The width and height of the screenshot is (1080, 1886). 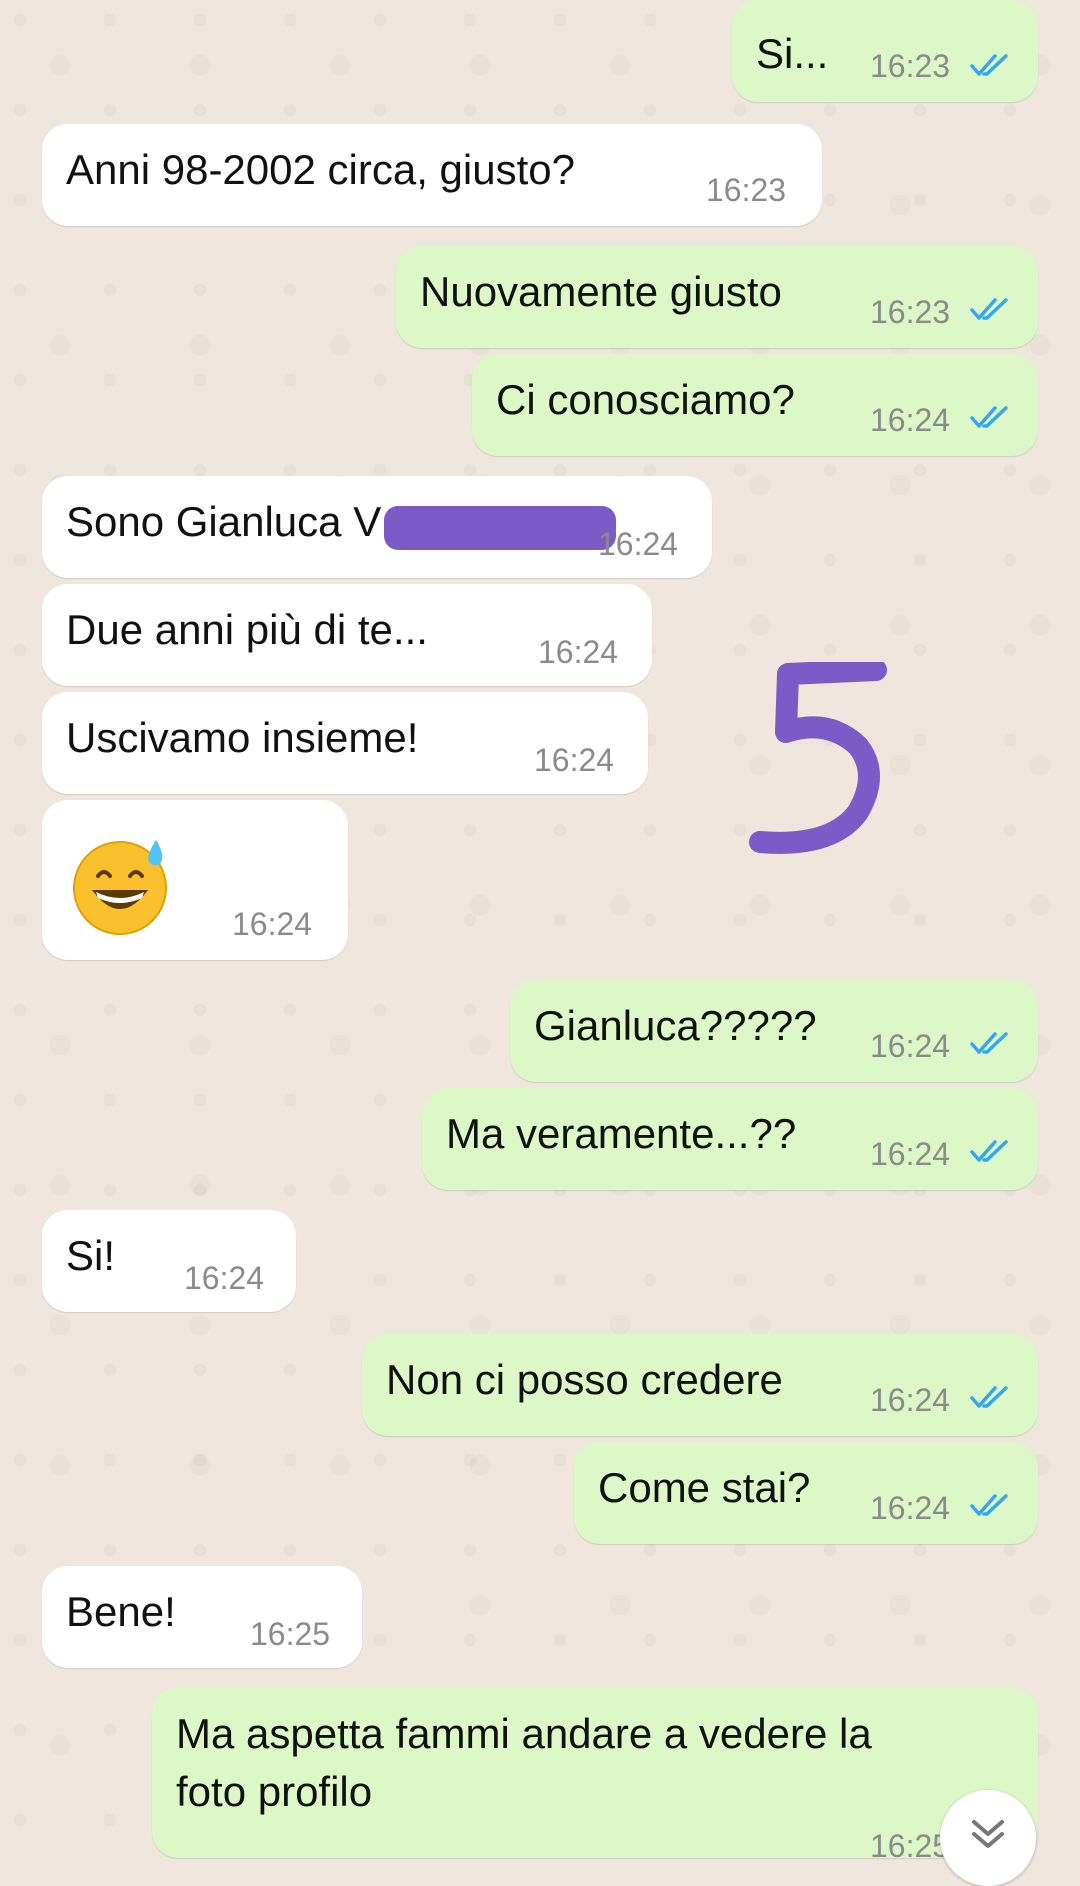 I want to click on message-text: Bene!, so click(x=121, y=1611).